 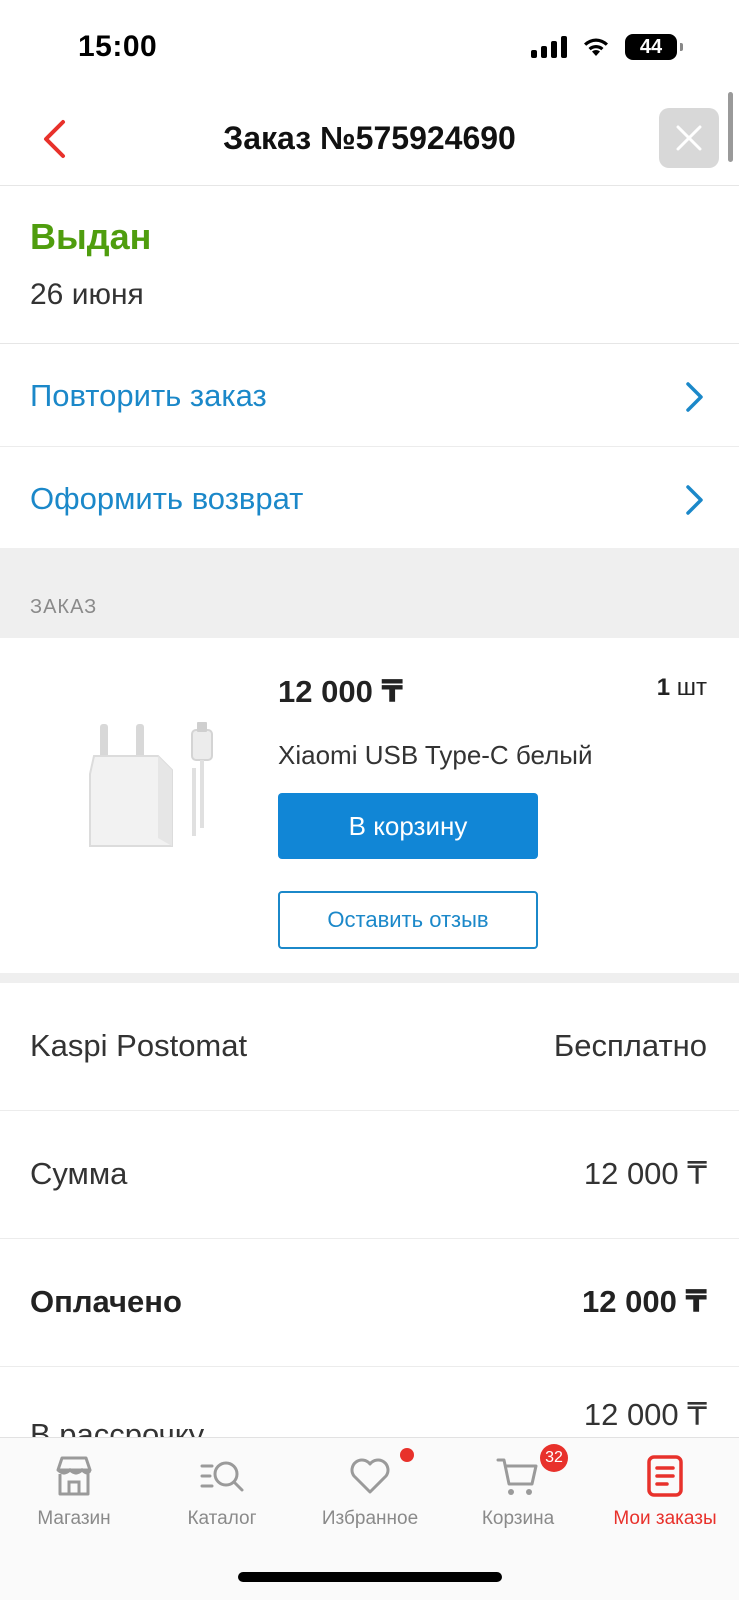 What do you see at coordinates (554, 1458) in the screenshot?
I see `cart-badge: 32` at bounding box center [554, 1458].